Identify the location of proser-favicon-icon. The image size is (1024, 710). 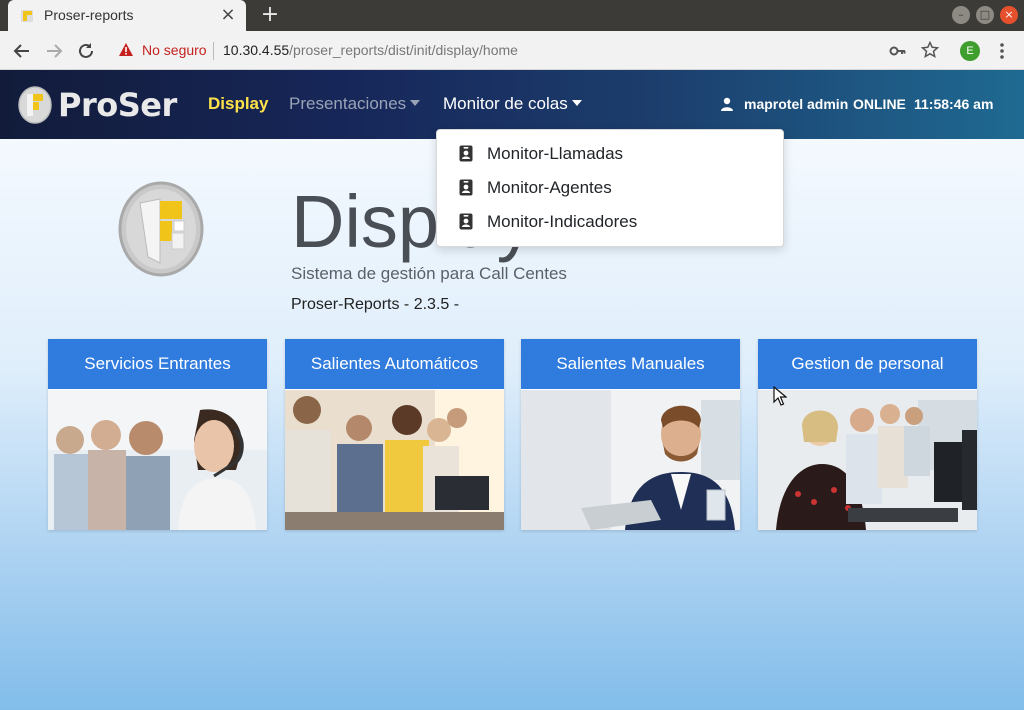
(27, 16).